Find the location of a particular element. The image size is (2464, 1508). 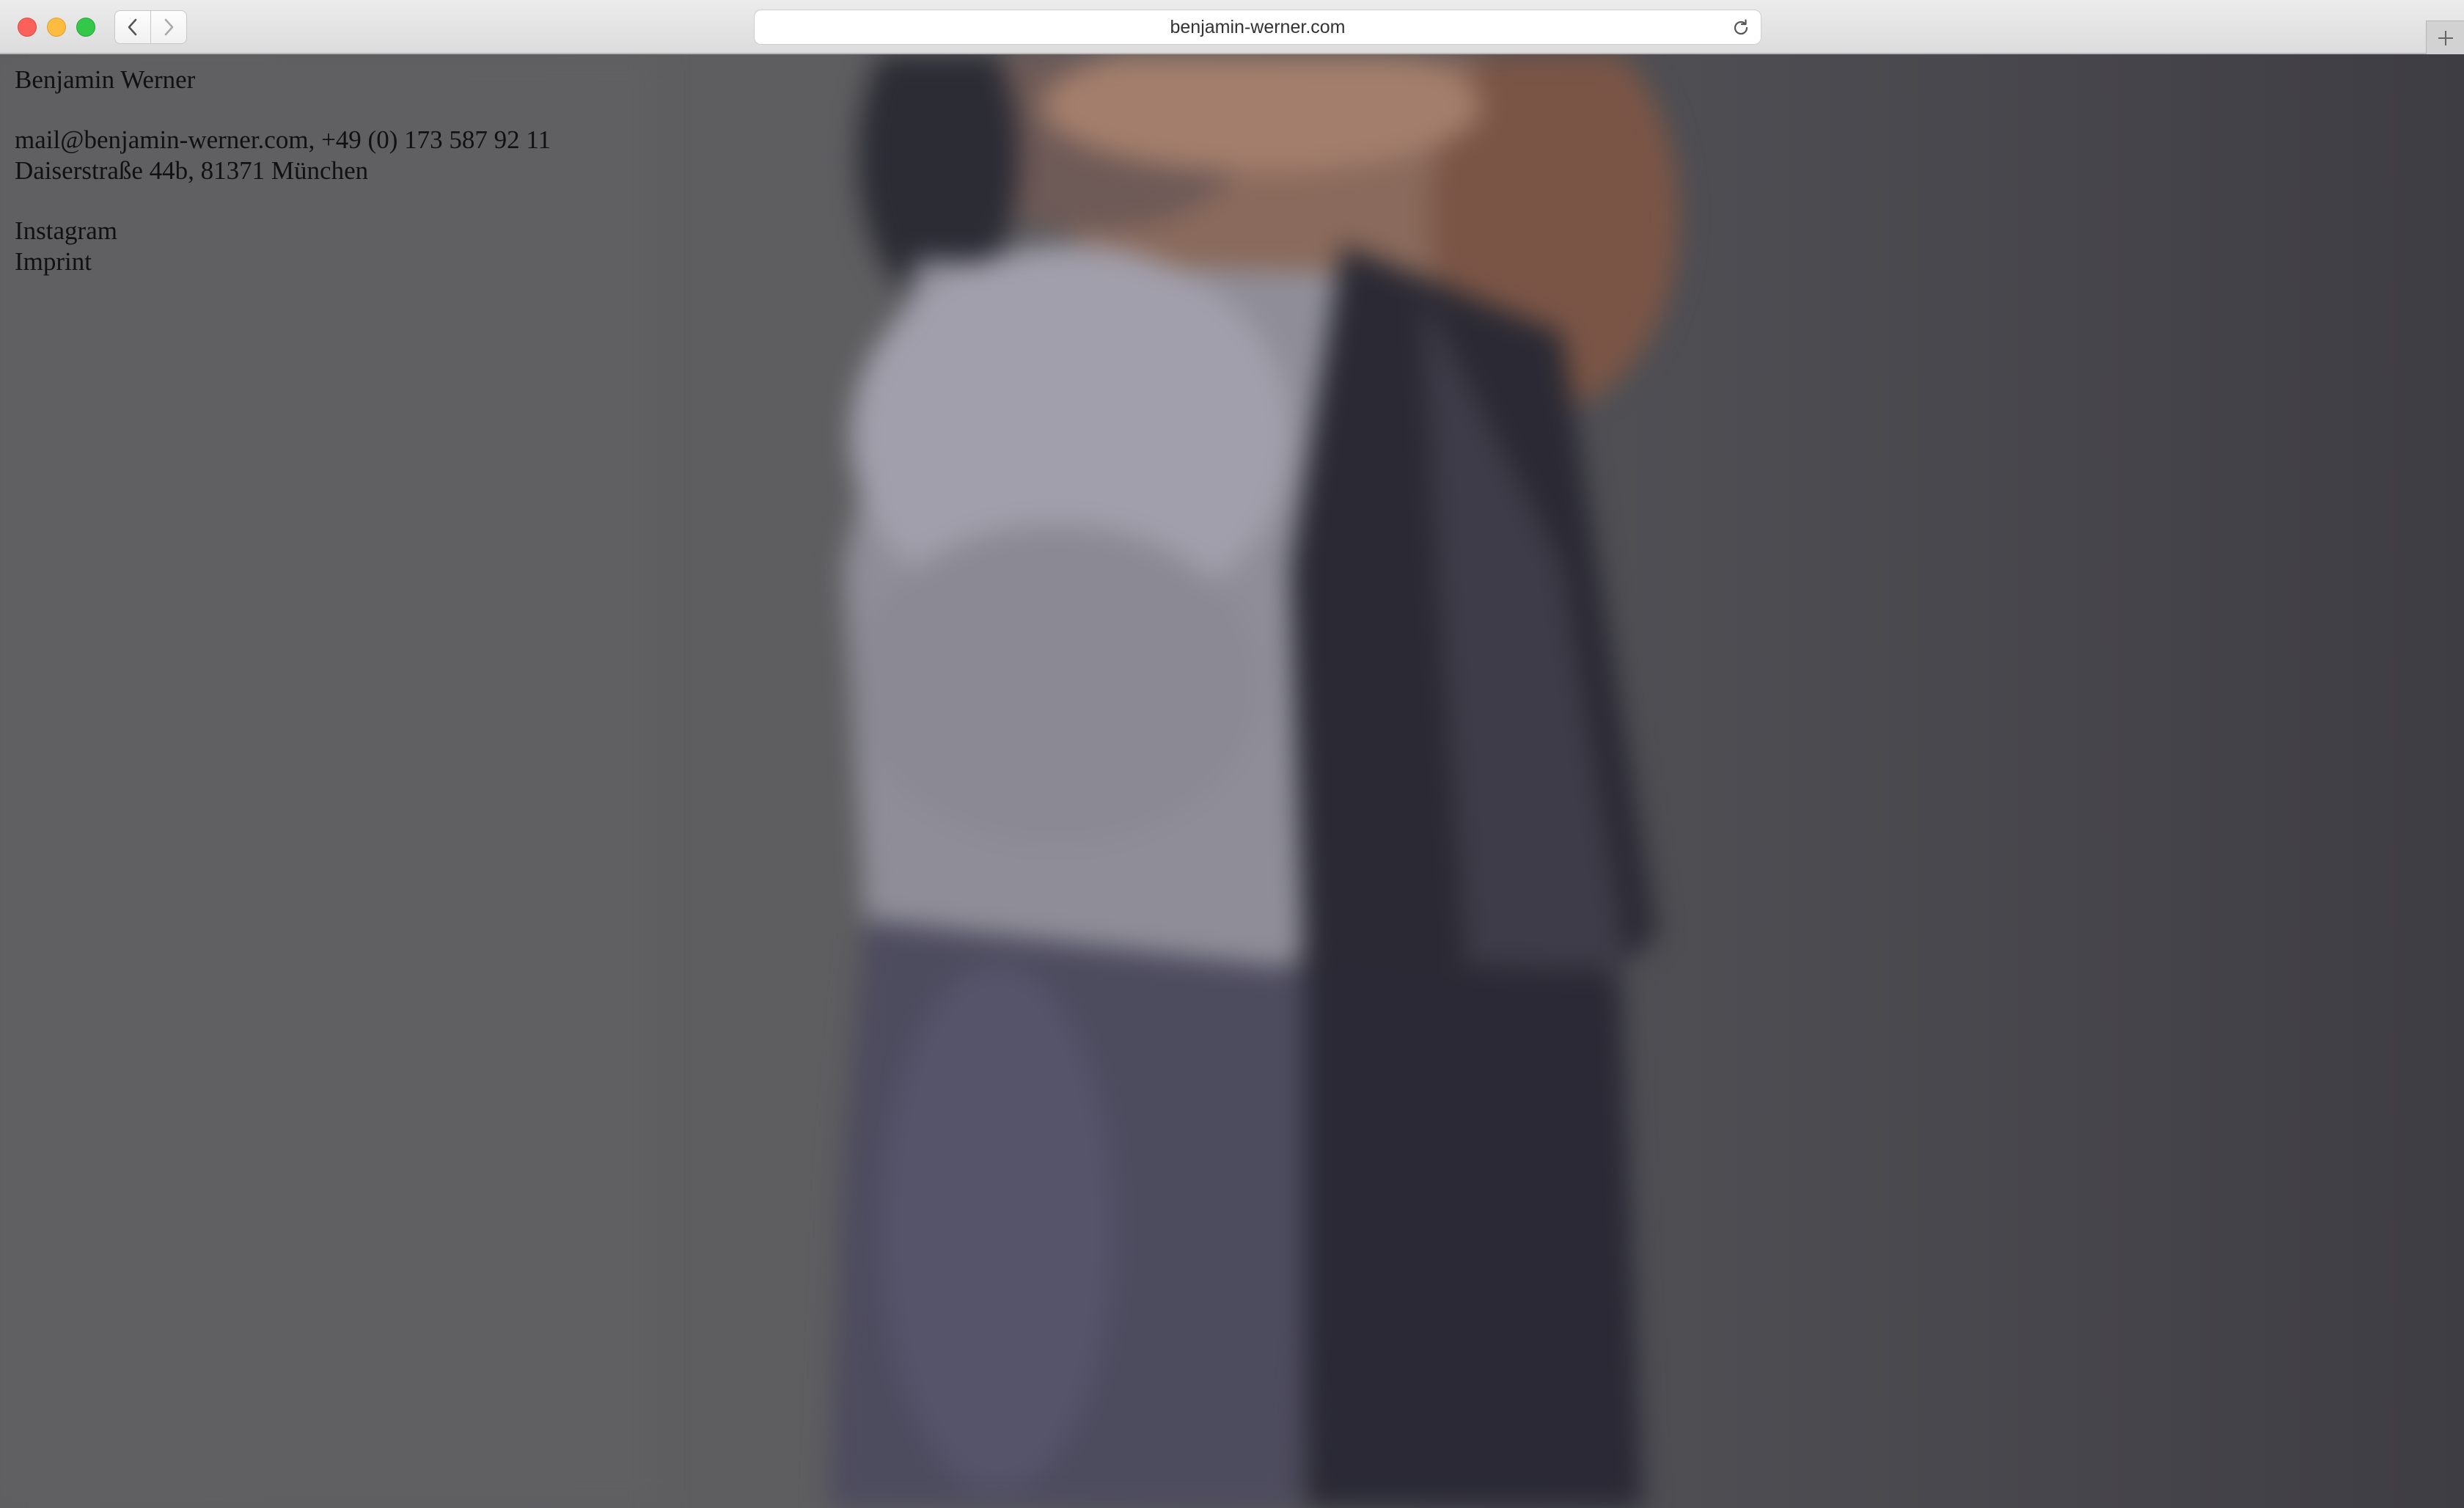

chevron-right-icon is located at coordinates (169, 27).